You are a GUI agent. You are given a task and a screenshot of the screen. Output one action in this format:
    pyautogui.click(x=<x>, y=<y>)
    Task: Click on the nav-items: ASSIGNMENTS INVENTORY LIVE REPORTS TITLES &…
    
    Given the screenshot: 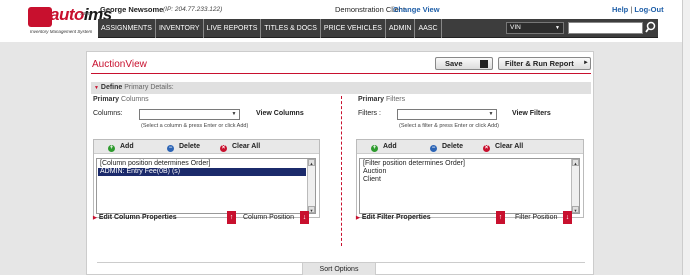 What is the action you would take?
    pyautogui.click(x=270, y=28)
    